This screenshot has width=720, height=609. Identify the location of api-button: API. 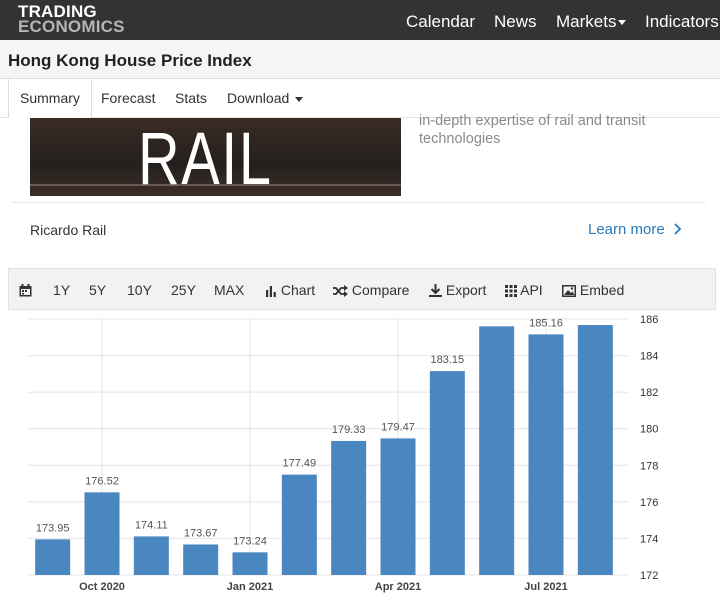
(524, 289).